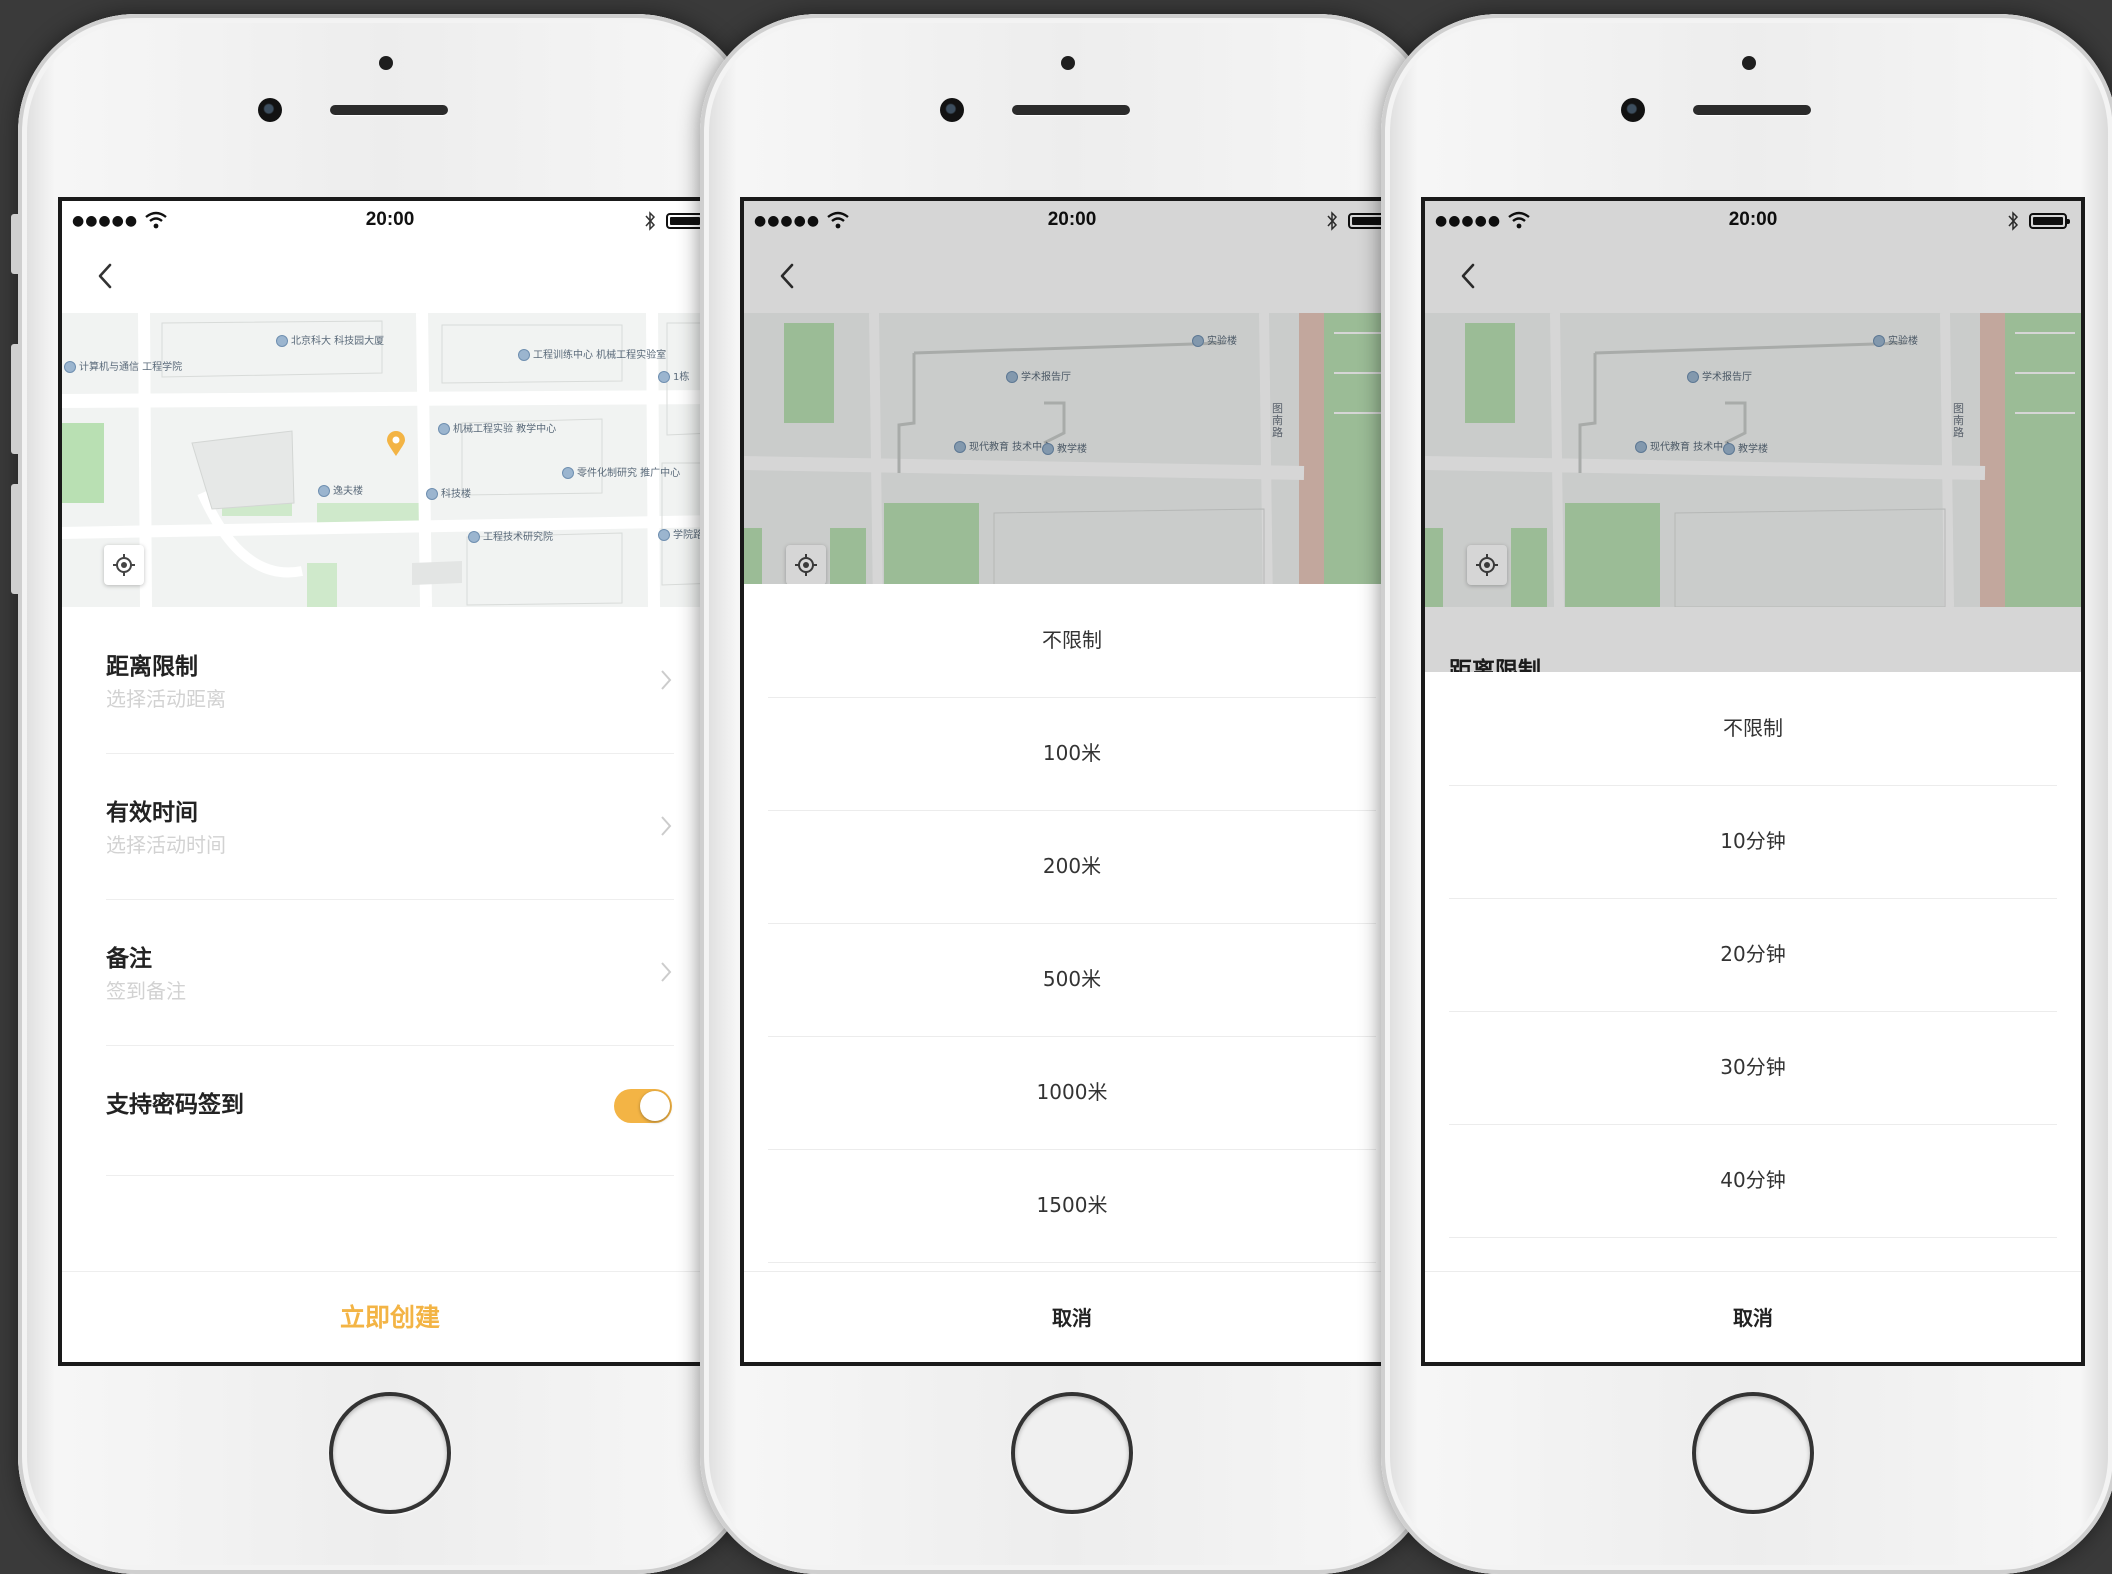 This screenshot has width=2112, height=1574. I want to click on back-arrow-icon, so click(105, 276).